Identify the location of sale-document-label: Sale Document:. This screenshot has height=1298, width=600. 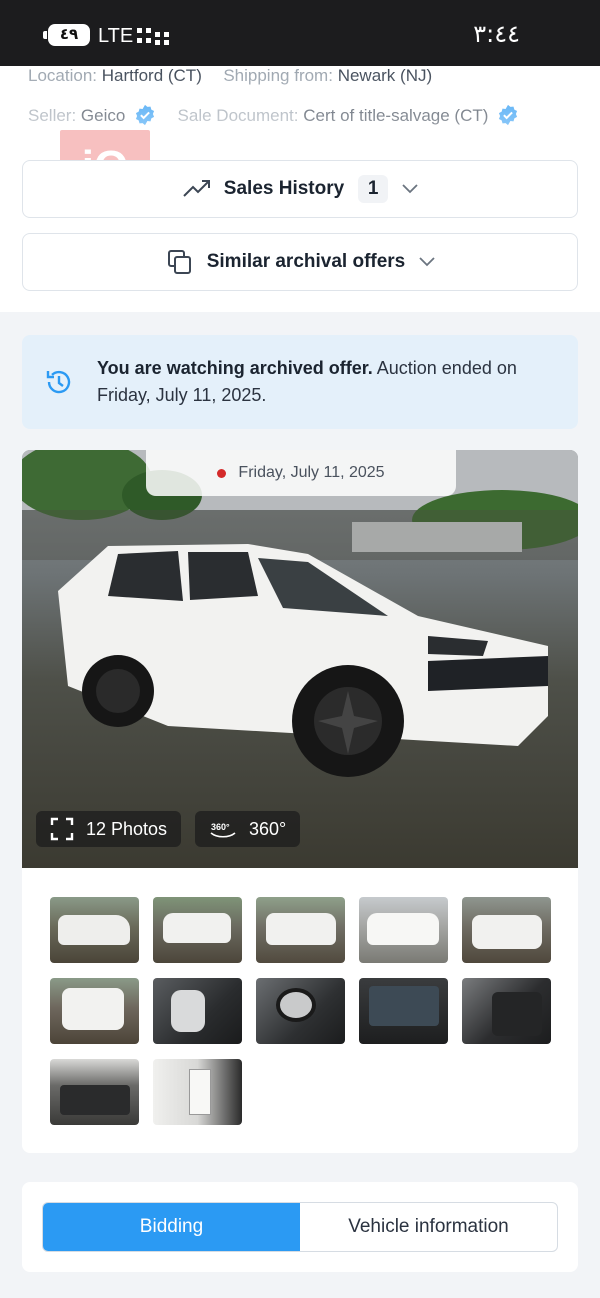
(238, 115).